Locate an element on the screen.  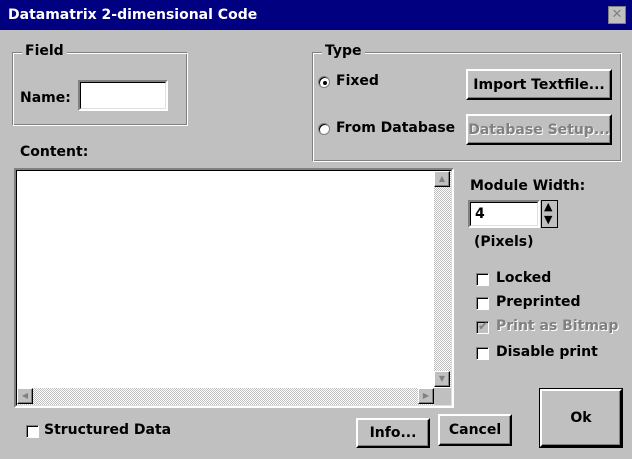
horizontal-scrollbar: ◀ ▶ is located at coordinates (225, 396).